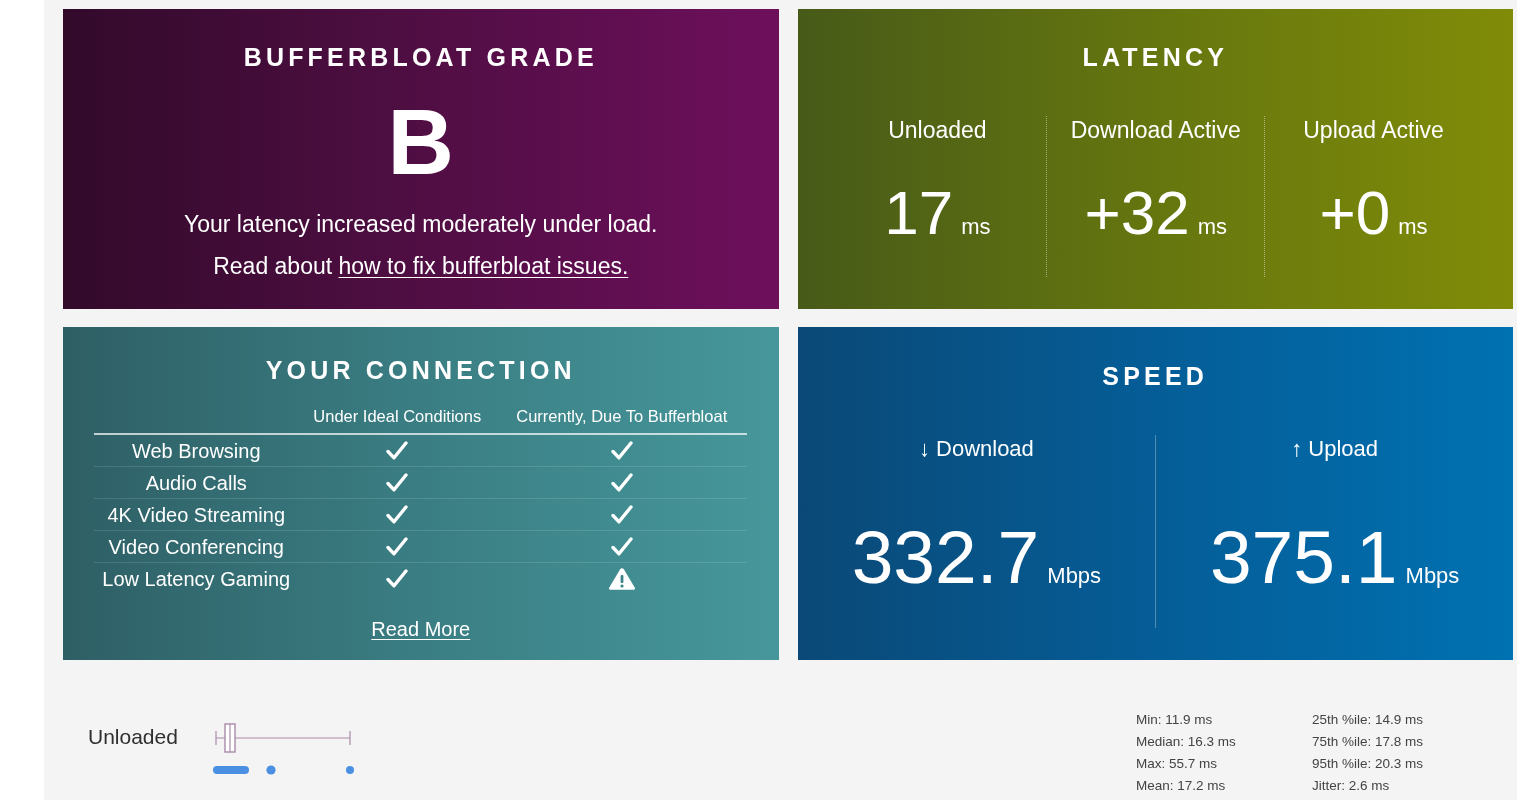 The width and height of the screenshot is (1517, 800). I want to click on latency-stat: Mean: 17.2 ms, so click(1181, 786).